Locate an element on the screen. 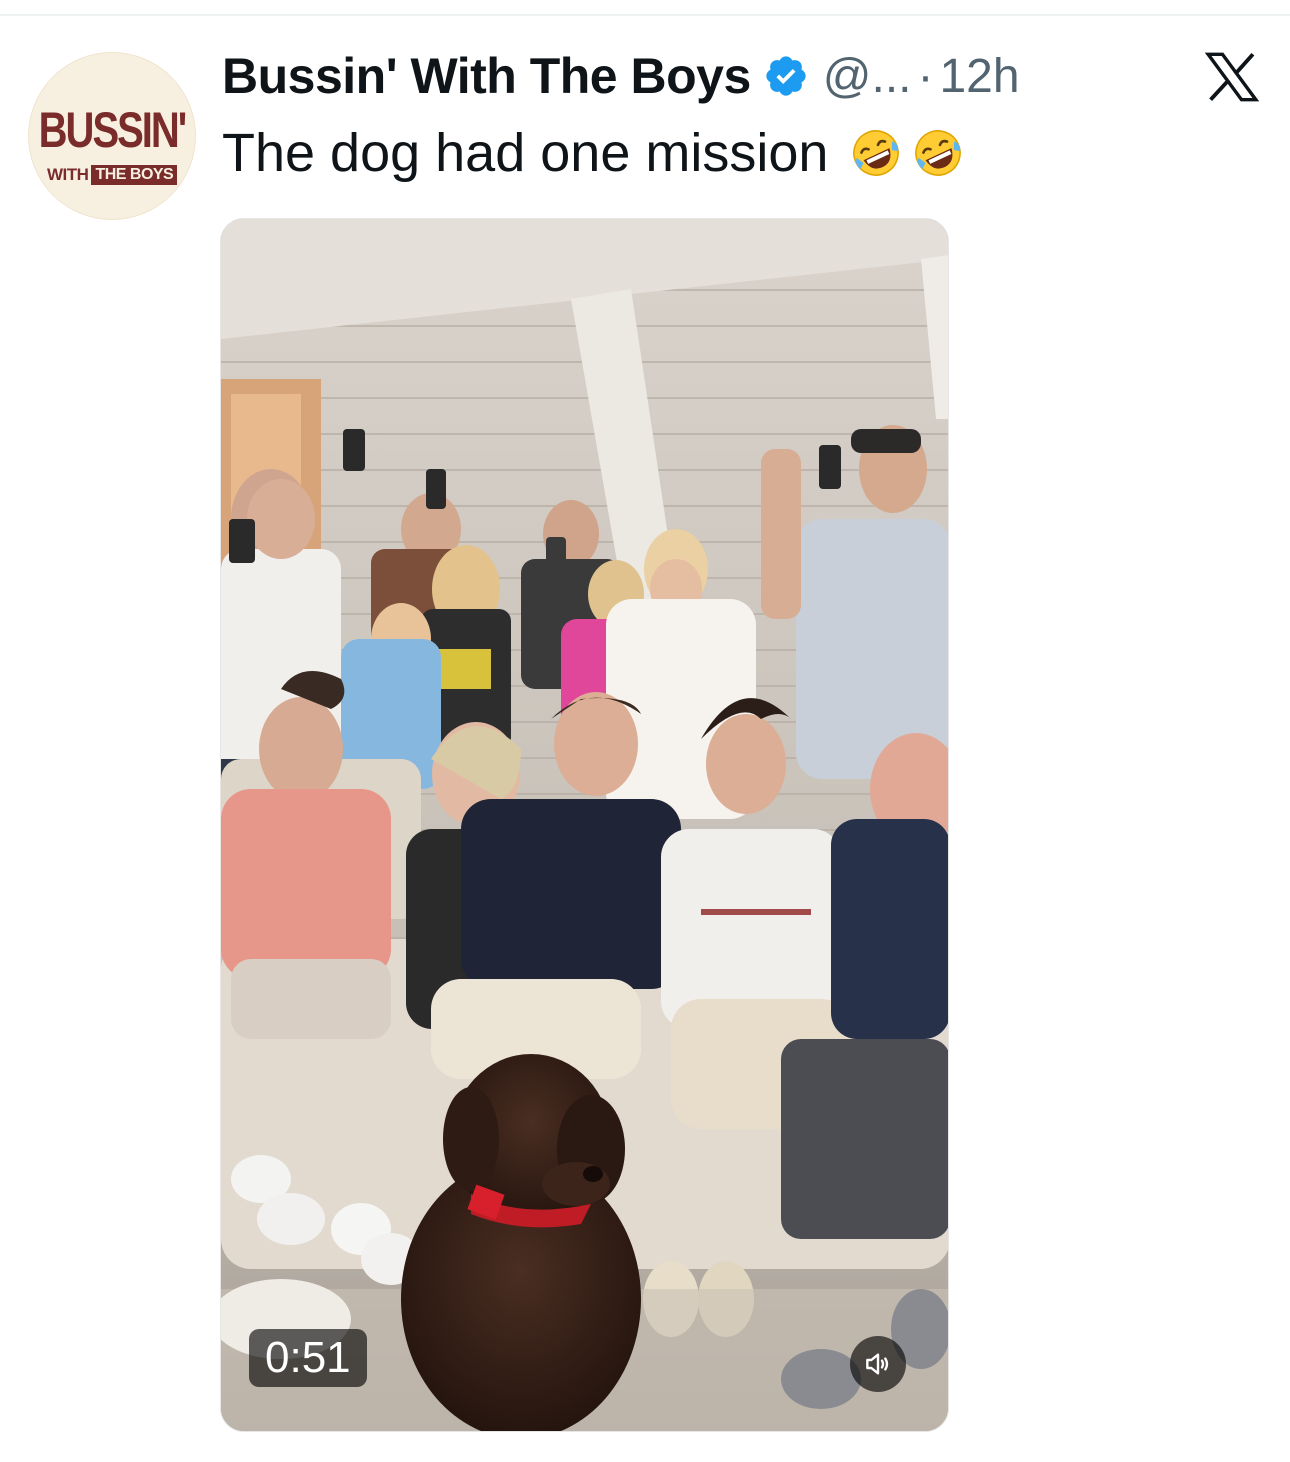 The image size is (1290, 1462). avatar-logo-subtitle: WITH THE BOYS is located at coordinates (112, 175).